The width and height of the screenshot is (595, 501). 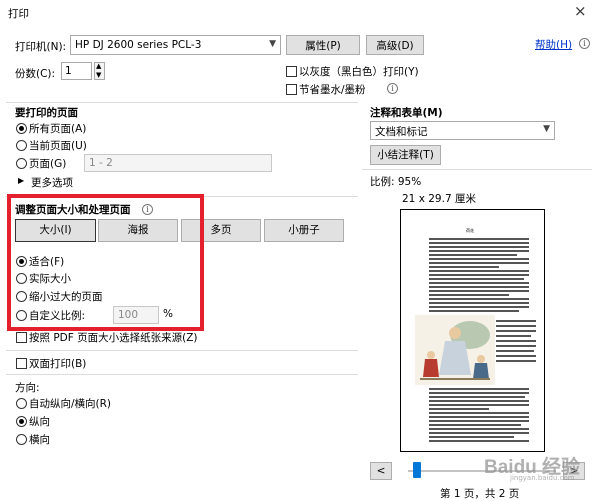 I want to click on copies-label: 份数(C):, so click(x=35, y=74).